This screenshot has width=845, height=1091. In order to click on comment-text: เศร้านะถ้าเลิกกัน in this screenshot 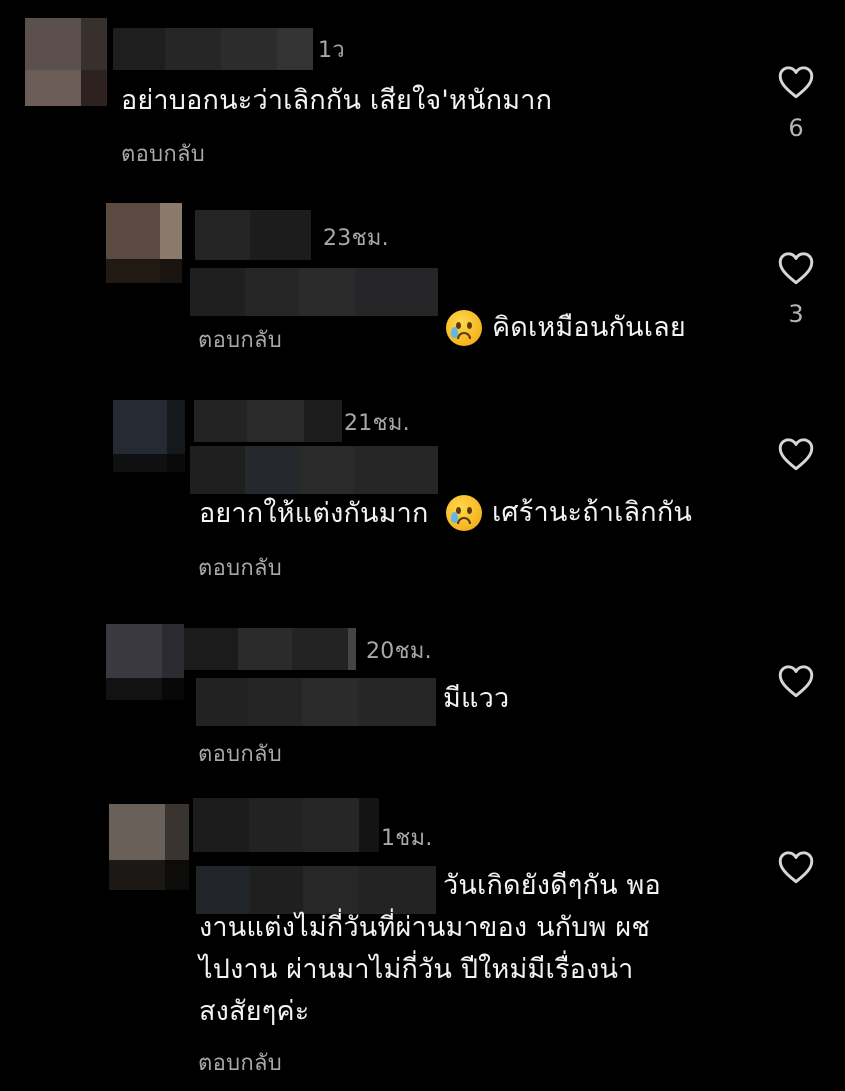, I will do `click(569, 497)`.